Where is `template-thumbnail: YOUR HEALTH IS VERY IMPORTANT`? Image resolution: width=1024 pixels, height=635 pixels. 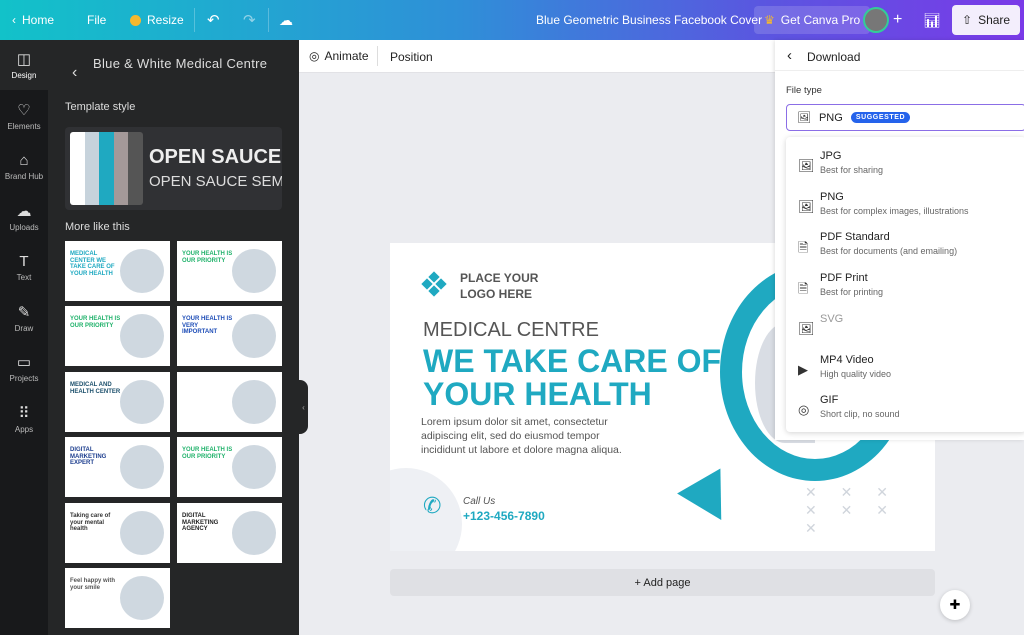
template-thumbnail: YOUR HEALTH IS VERY IMPORTANT is located at coordinates (229, 336).